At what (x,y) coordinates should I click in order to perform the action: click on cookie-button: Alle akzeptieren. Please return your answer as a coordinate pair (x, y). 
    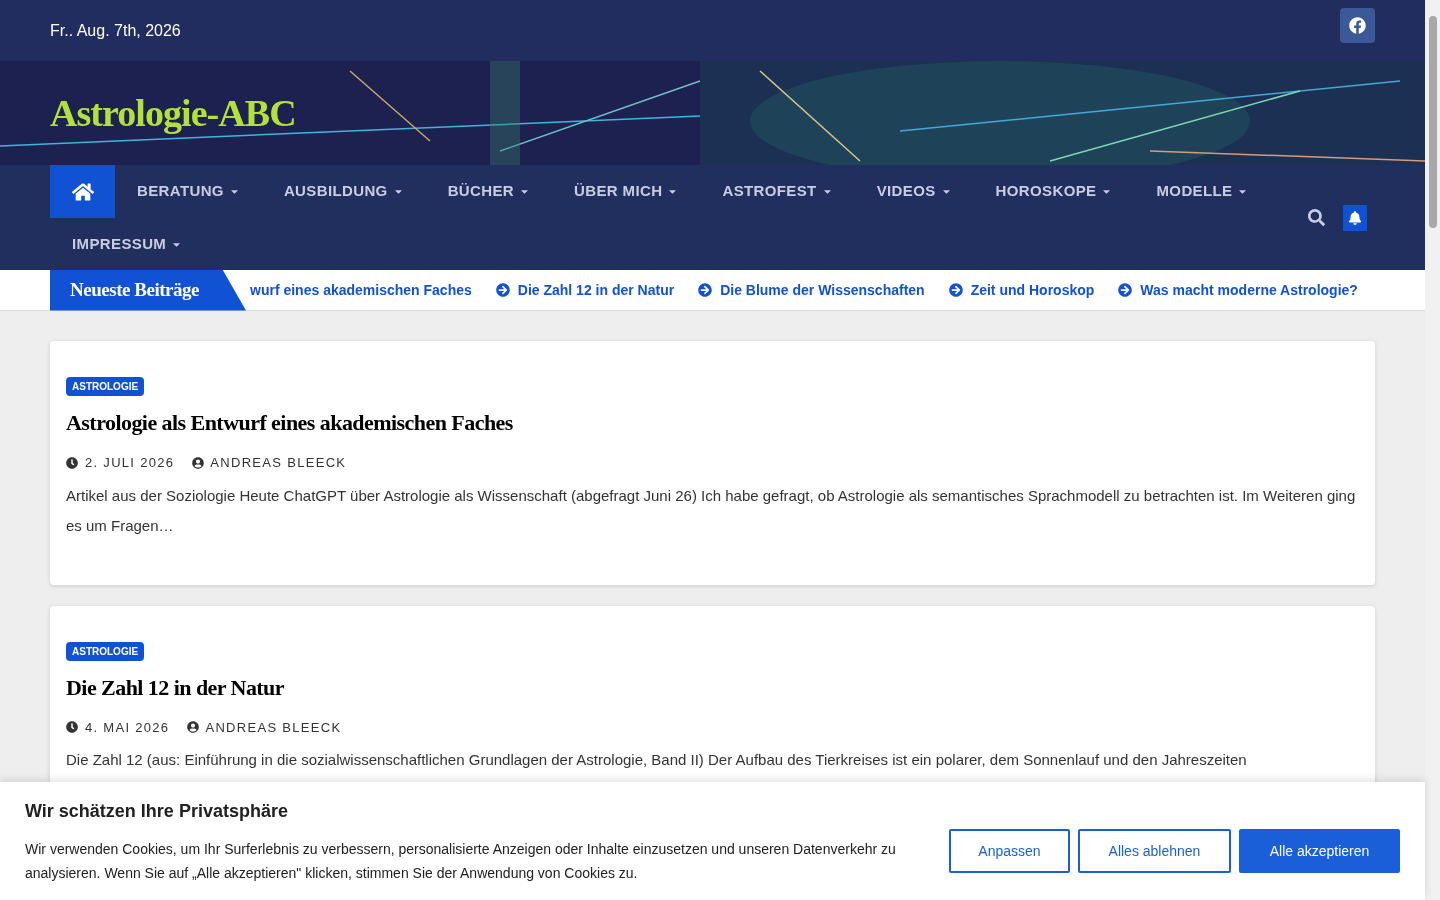
    Looking at the image, I should click on (1319, 851).